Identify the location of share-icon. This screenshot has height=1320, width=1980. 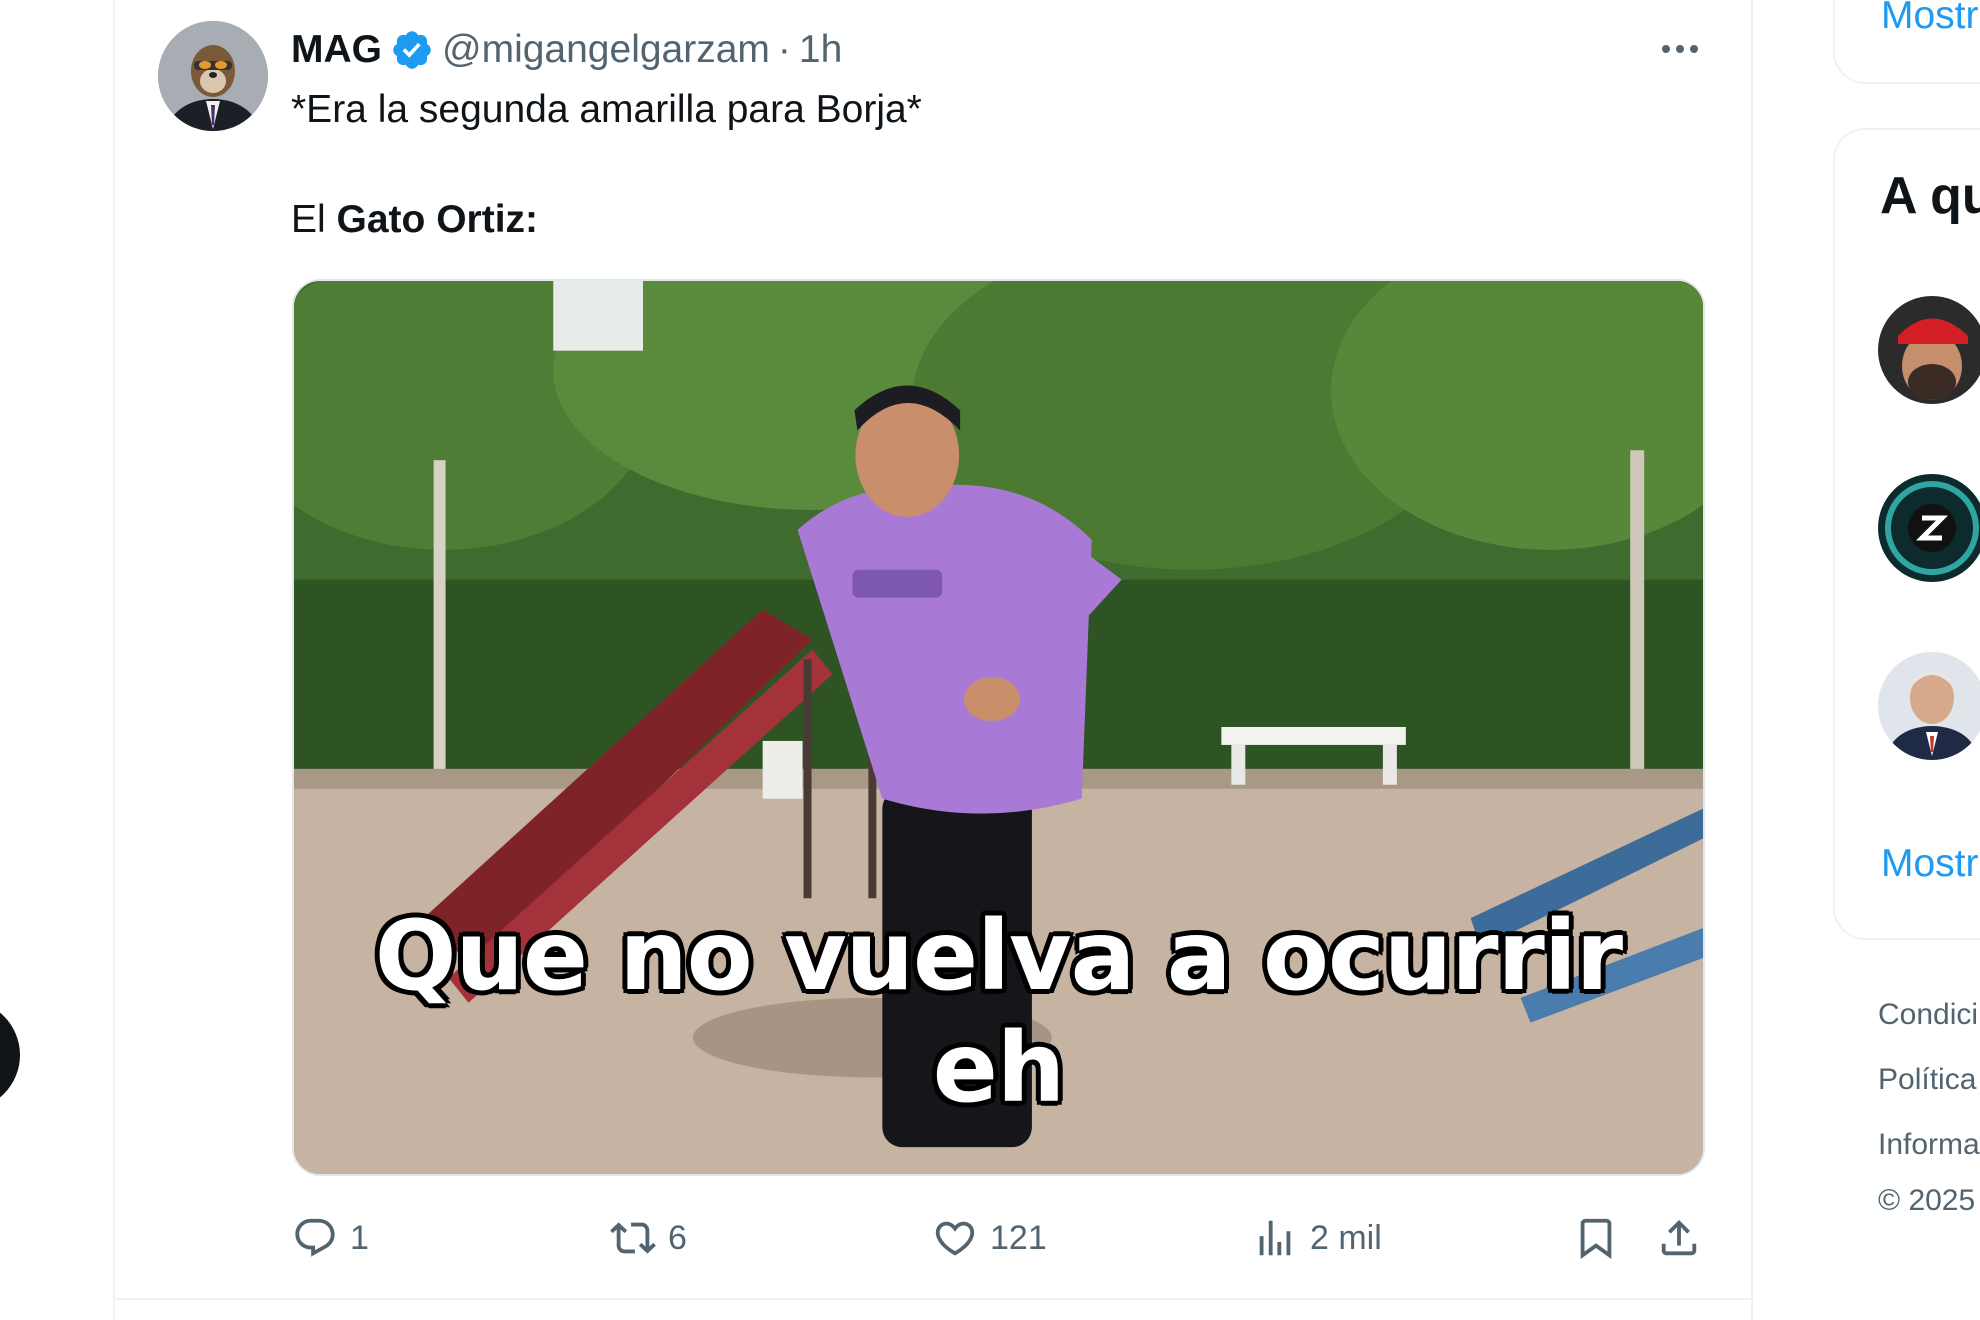
(1679, 1237).